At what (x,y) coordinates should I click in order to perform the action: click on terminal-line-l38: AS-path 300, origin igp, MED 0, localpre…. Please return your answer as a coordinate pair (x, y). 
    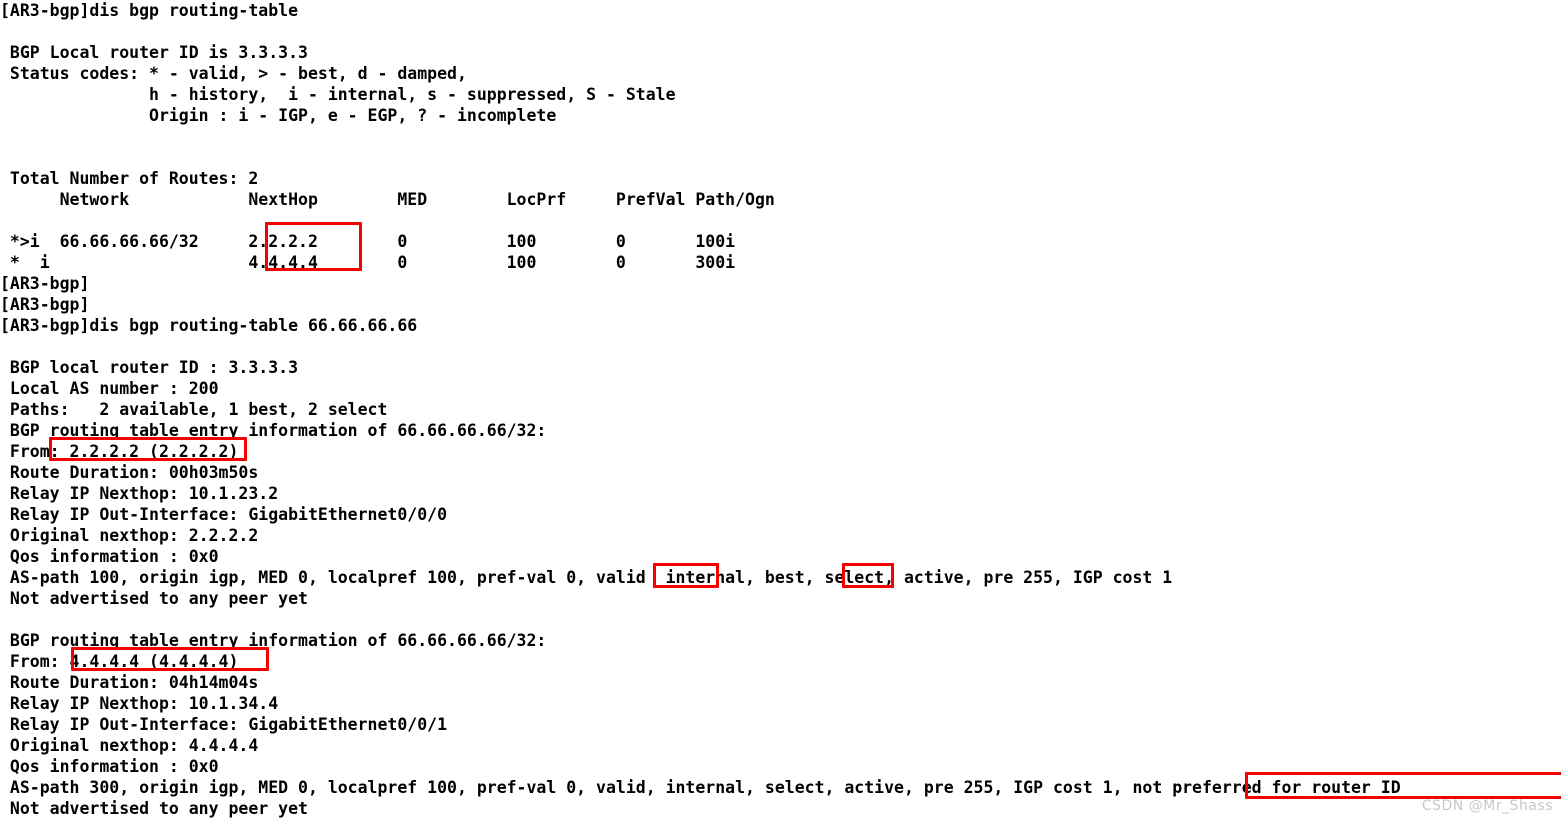
    Looking at the image, I should click on (700, 787).